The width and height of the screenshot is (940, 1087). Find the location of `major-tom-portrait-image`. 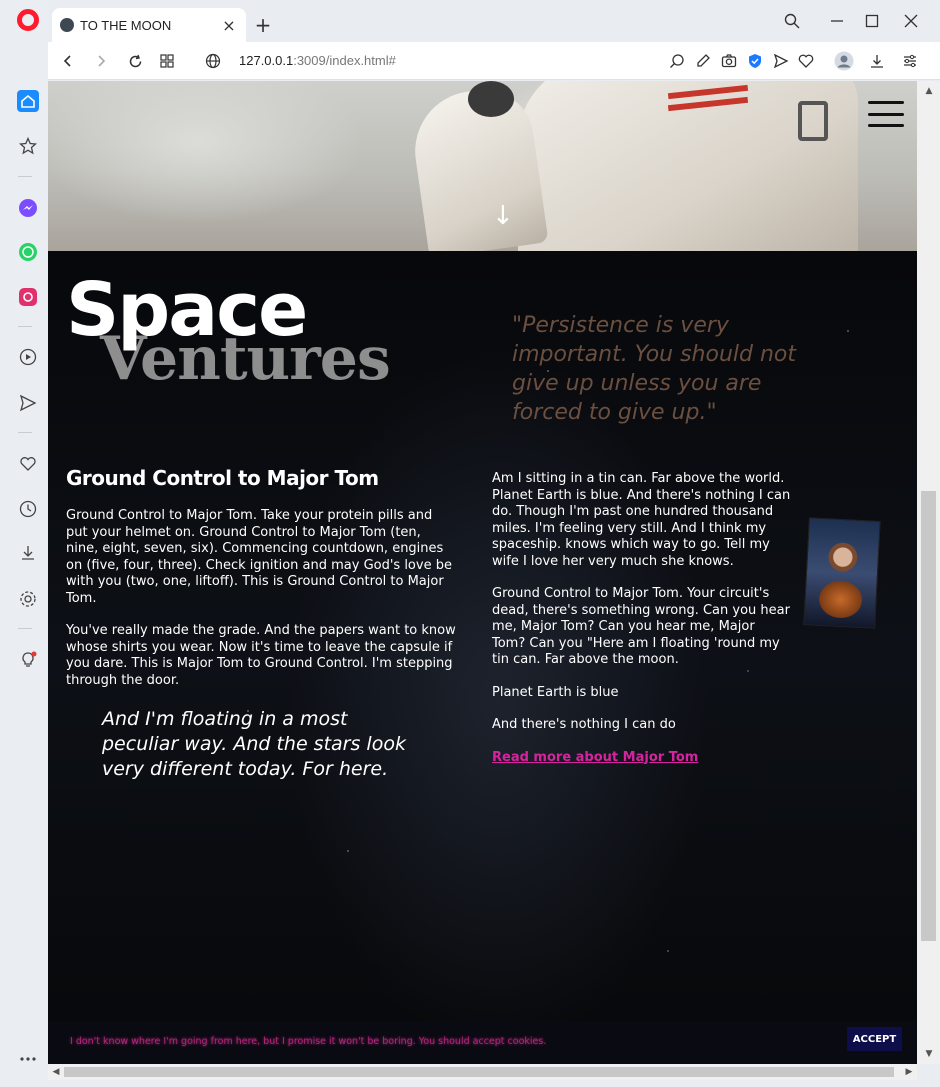

major-tom-portrait-image is located at coordinates (842, 573).